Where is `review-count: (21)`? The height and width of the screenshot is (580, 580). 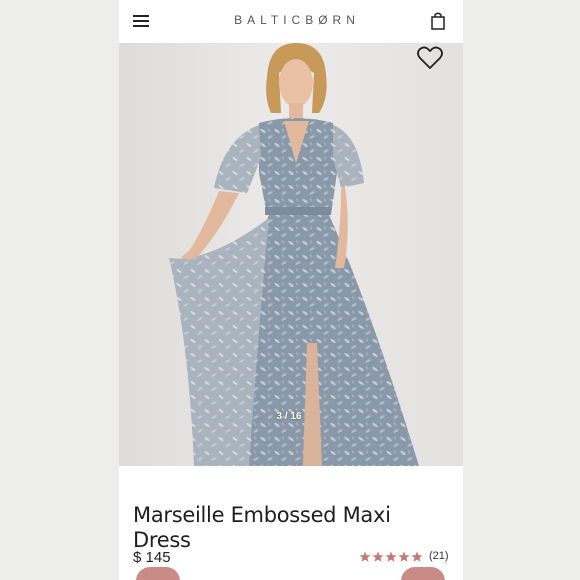
review-count: (21) is located at coordinates (439, 556).